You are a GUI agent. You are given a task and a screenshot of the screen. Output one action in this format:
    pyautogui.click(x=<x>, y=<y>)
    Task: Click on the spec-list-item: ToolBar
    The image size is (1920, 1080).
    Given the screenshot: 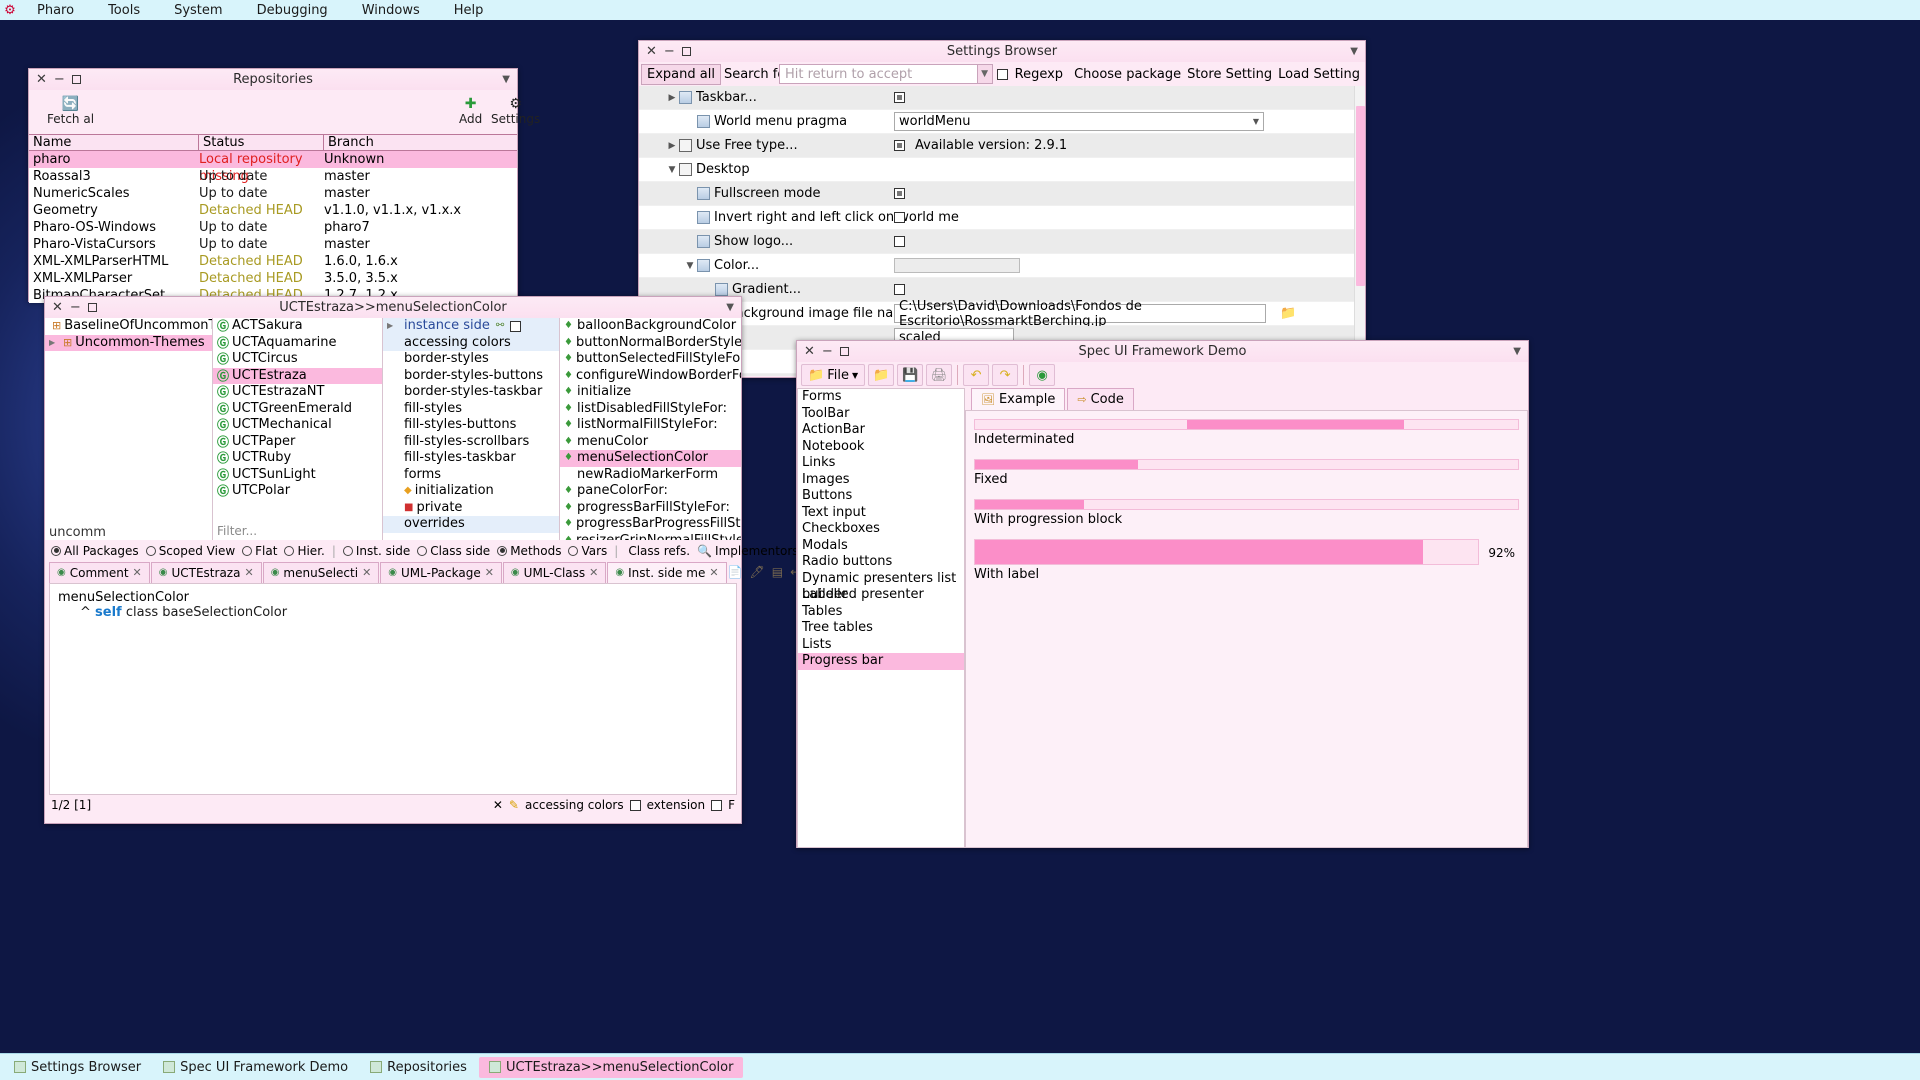 What is the action you would take?
    pyautogui.click(x=881, y=414)
    